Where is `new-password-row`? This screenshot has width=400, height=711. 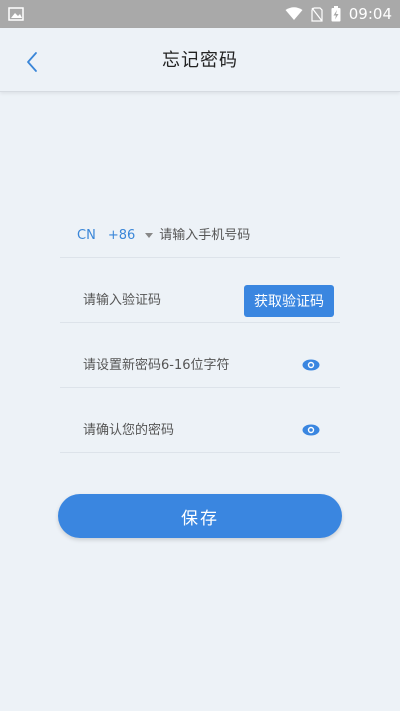
new-password-row is located at coordinates (200, 366).